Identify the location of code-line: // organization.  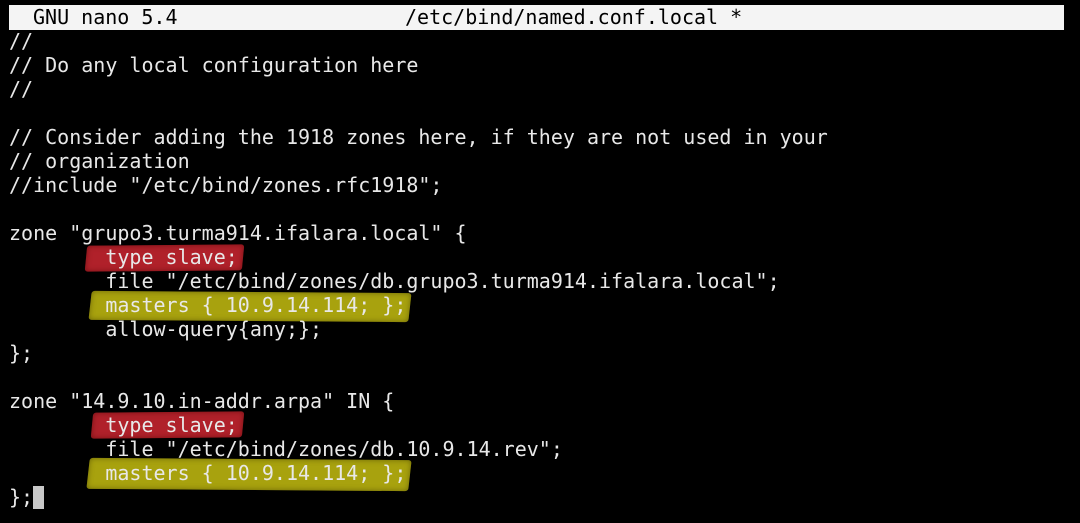
(99, 161).